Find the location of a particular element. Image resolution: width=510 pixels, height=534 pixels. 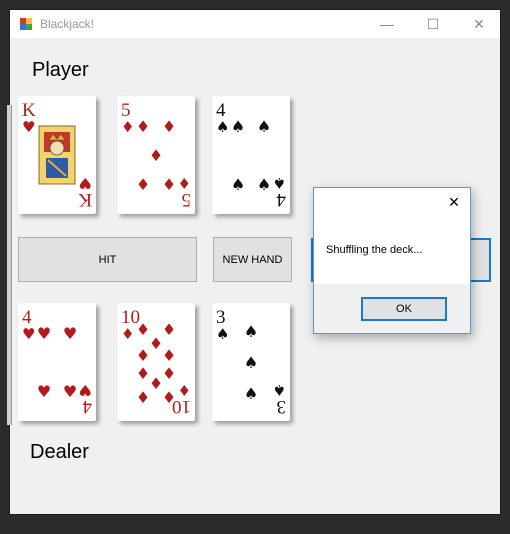

king-portrait is located at coordinates (57, 155).